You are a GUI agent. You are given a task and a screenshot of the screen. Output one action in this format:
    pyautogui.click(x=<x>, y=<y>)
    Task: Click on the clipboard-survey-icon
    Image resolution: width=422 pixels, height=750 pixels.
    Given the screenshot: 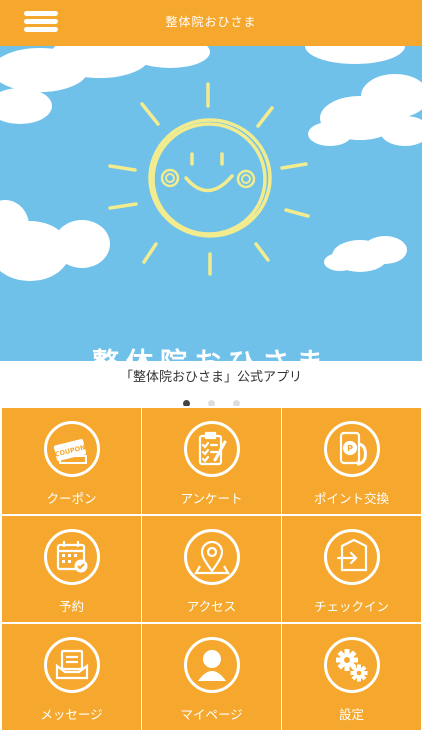 What is the action you would take?
    pyautogui.click(x=212, y=449)
    